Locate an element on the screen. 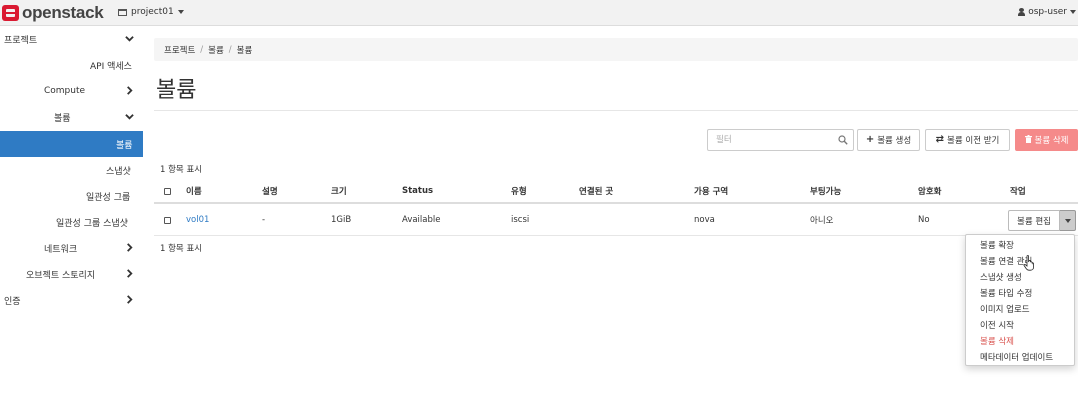  create-volume-button: + 볼륨 생성 is located at coordinates (888, 140).